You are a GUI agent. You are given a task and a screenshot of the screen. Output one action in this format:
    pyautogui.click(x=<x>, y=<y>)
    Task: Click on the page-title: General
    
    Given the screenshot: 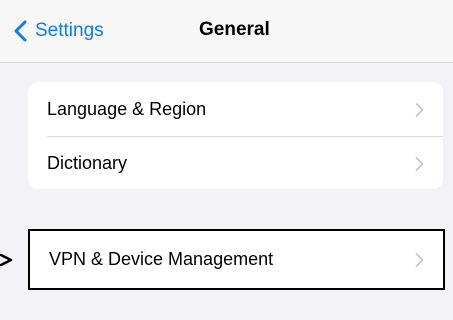 What is the action you would take?
    pyautogui.click(x=234, y=29)
    